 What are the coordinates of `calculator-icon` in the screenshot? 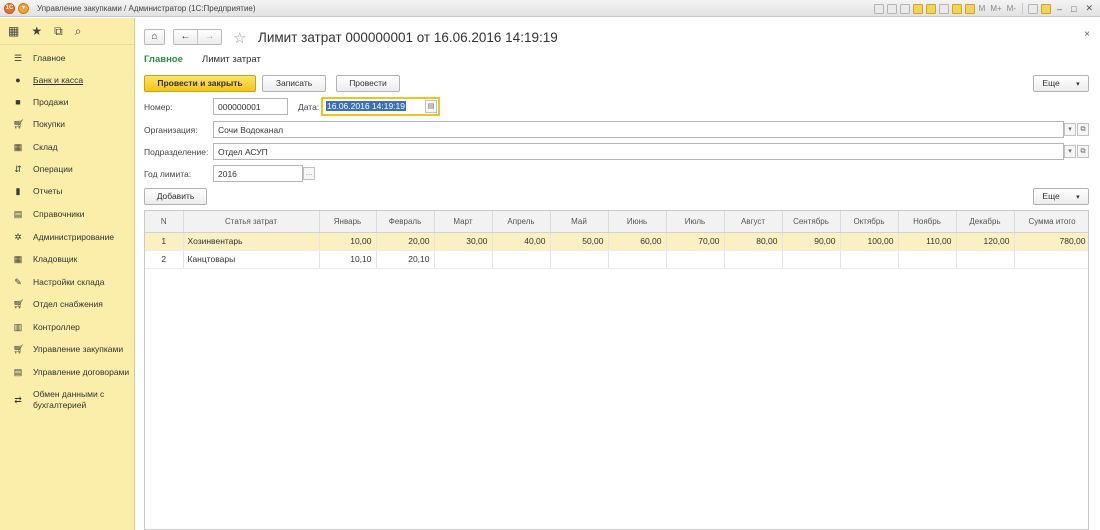 It's located at (969, 8).